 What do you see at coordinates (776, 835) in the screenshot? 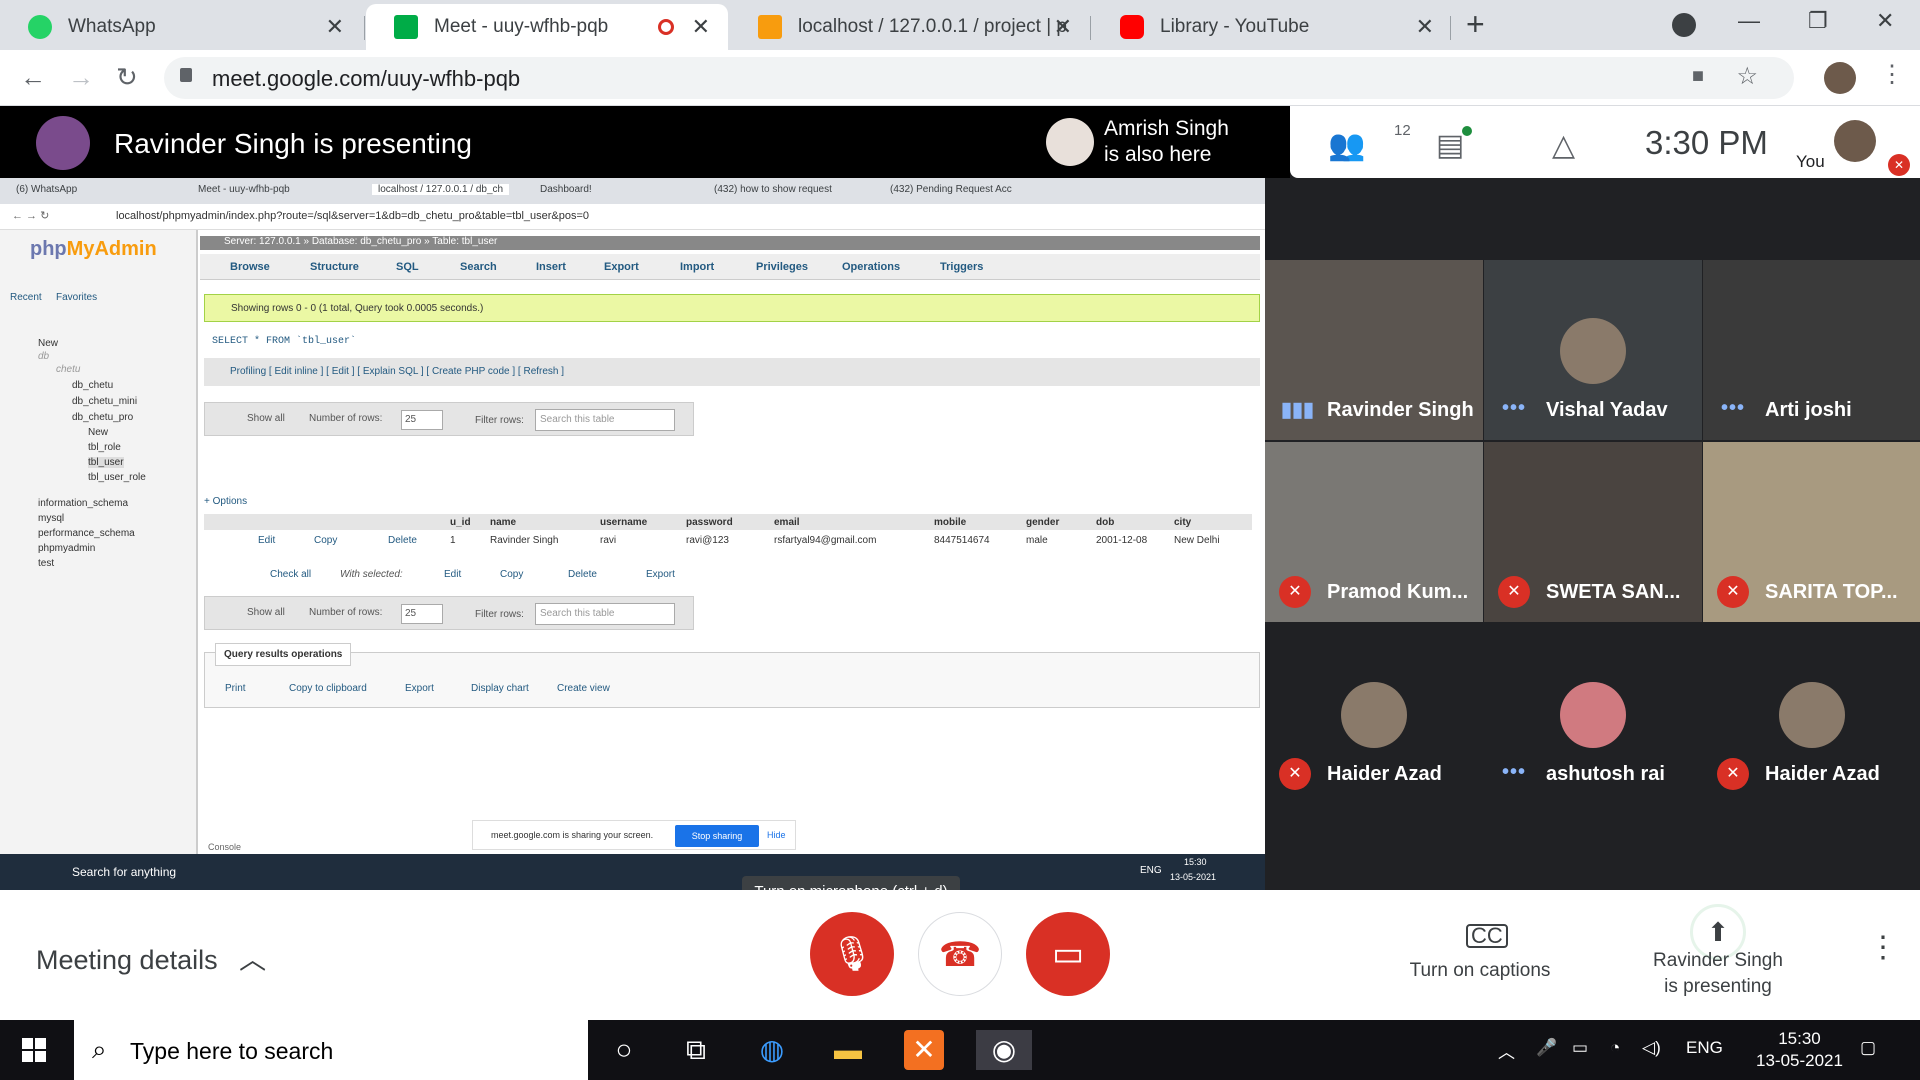
I see `hide-button: Hide` at bounding box center [776, 835].